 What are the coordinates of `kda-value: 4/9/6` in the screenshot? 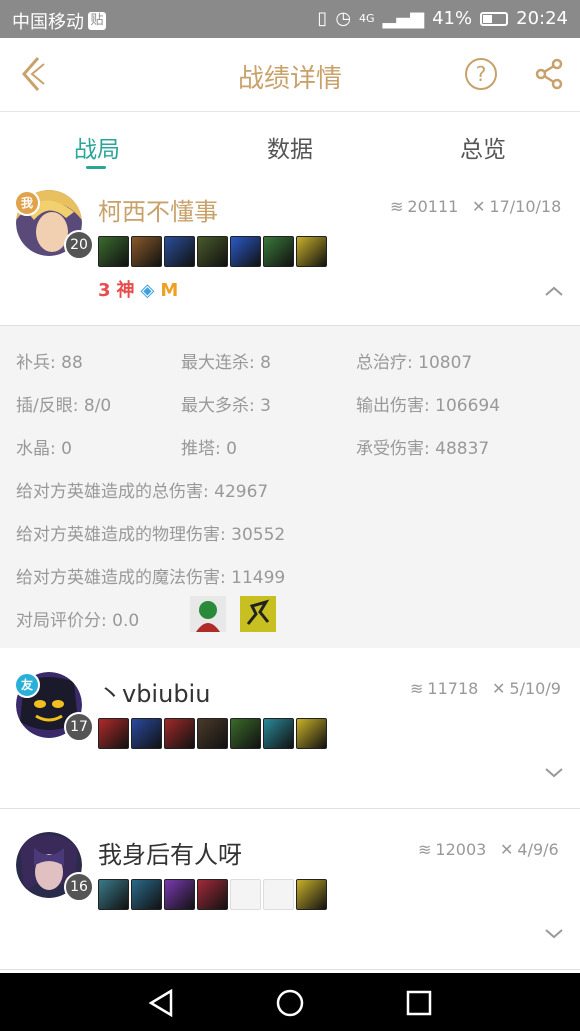 It's located at (538, 849).